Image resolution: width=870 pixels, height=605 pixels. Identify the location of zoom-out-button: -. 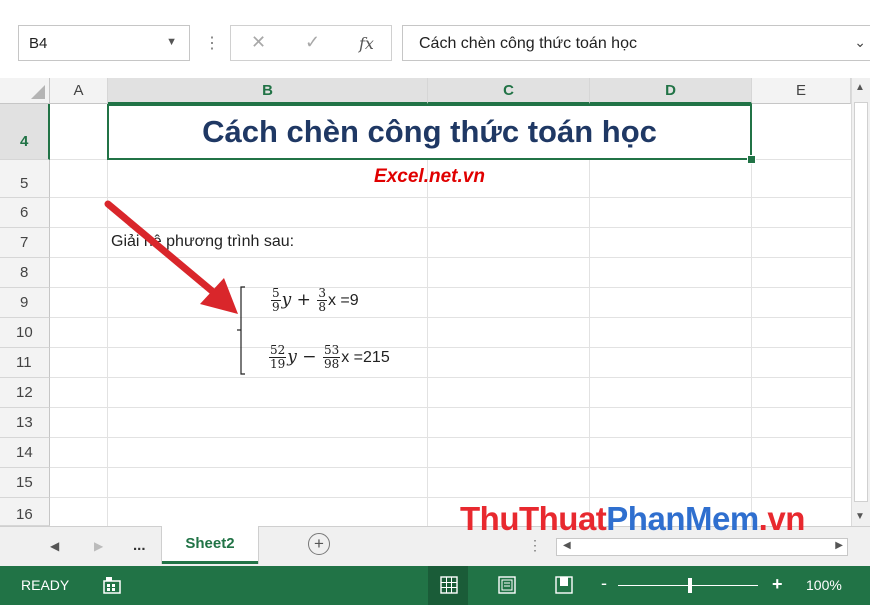
(604, 583).